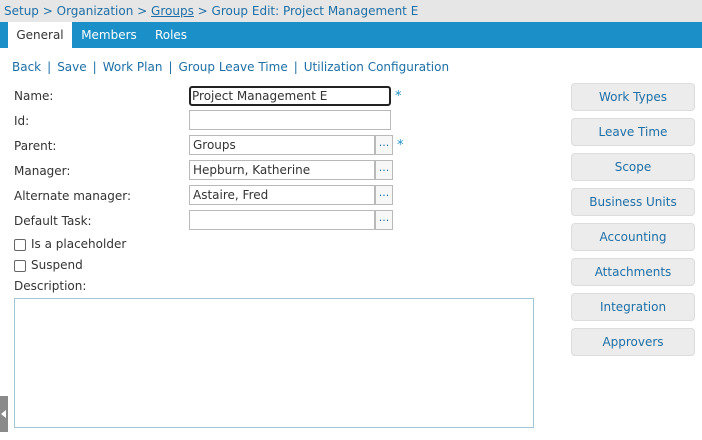 This screenshot has height=440, width=702. What do you see at coordinates (57, 265) in the screenshot?
I see `suspend-checkbox-label: Suspend` at bounding box center [57, 265].